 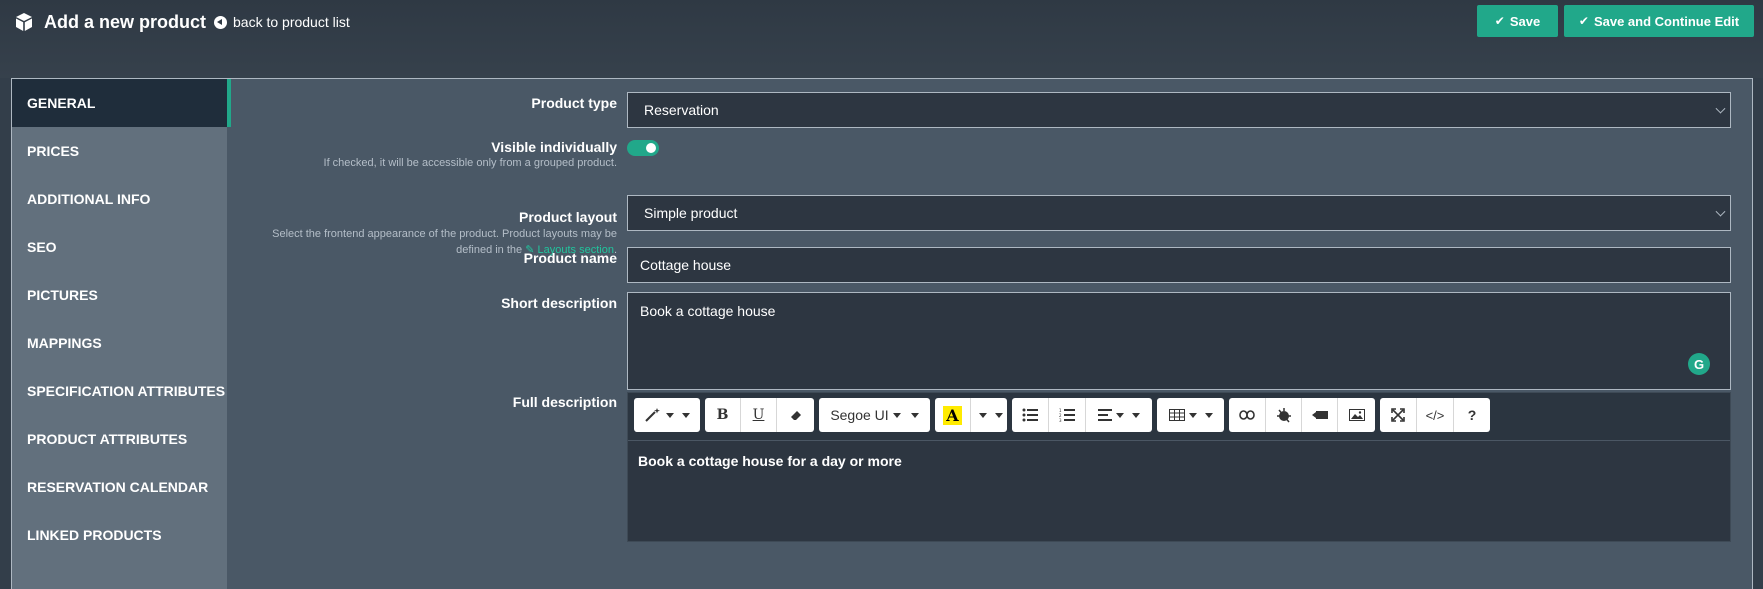 I want to click on table-group, so click(x=1190, y=415).